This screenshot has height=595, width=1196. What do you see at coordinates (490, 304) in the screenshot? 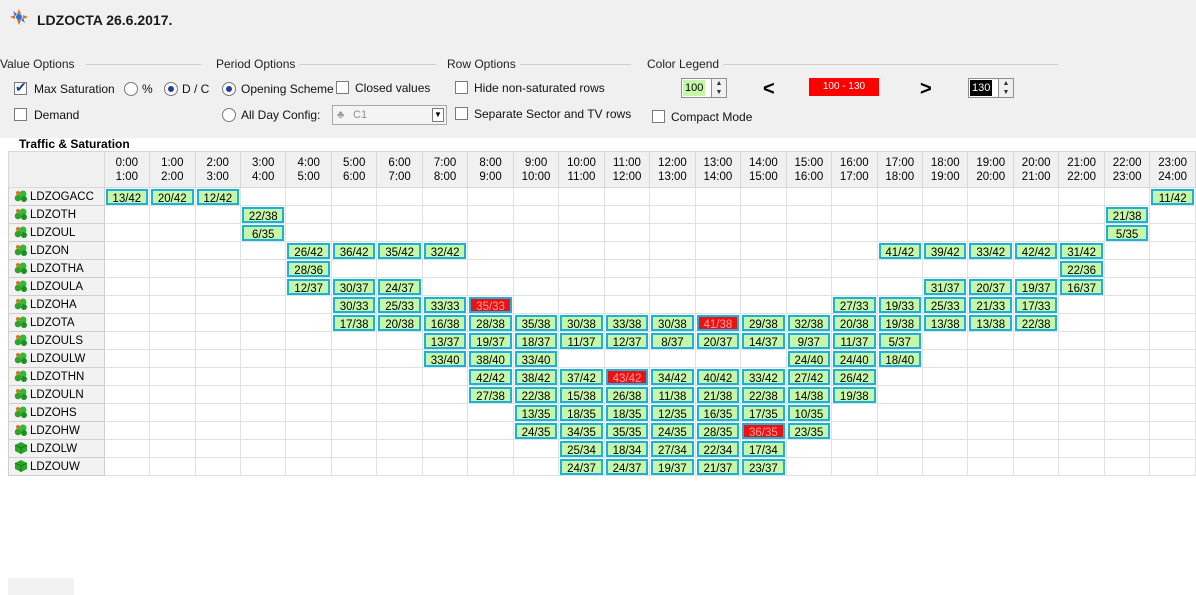
I see `saturated-value-cell: 35/33` at bounding box center [490, 304].